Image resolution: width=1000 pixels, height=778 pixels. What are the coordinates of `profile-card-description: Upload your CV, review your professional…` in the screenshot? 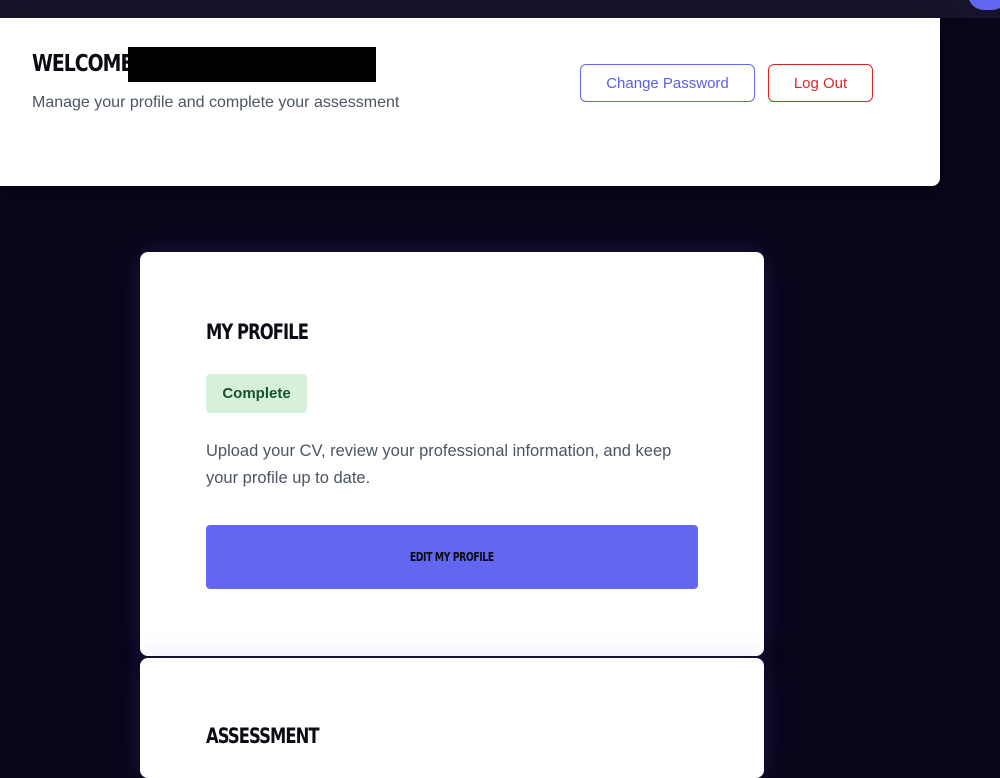 It's located at (439, 464).